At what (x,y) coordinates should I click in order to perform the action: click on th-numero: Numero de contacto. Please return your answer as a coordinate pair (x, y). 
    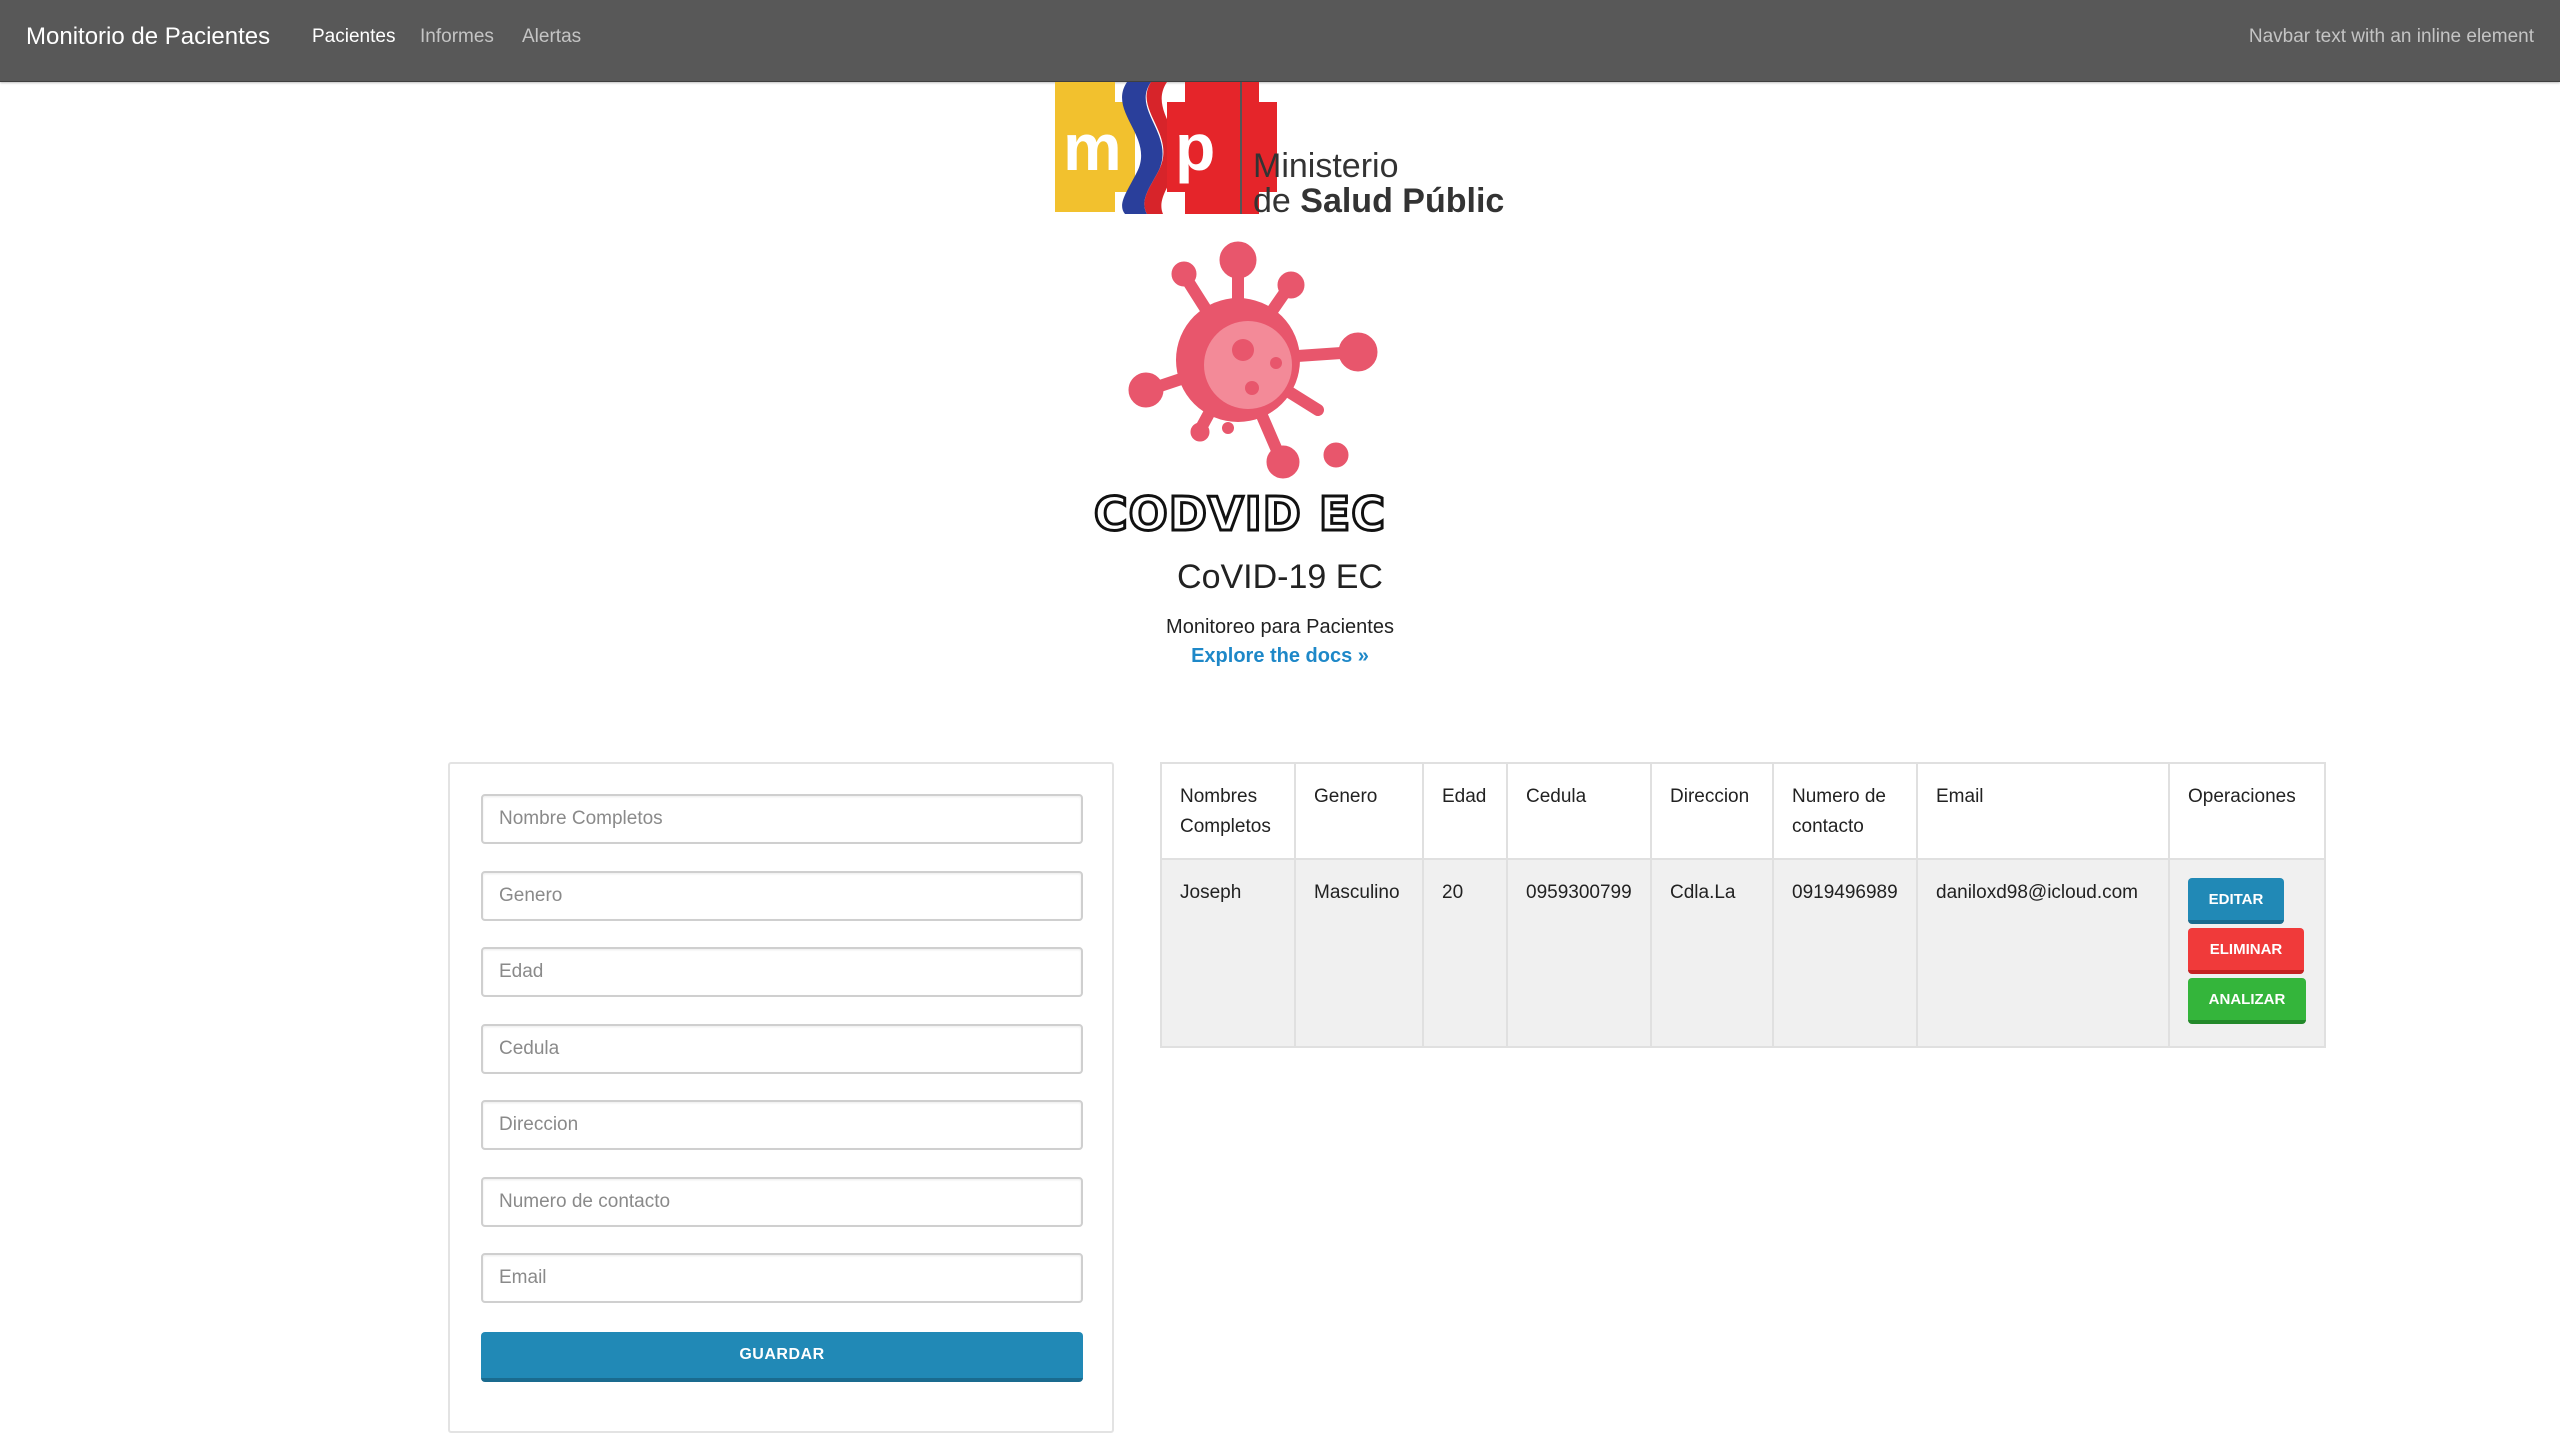
    Looking at the image, I should click on (1845, 811).